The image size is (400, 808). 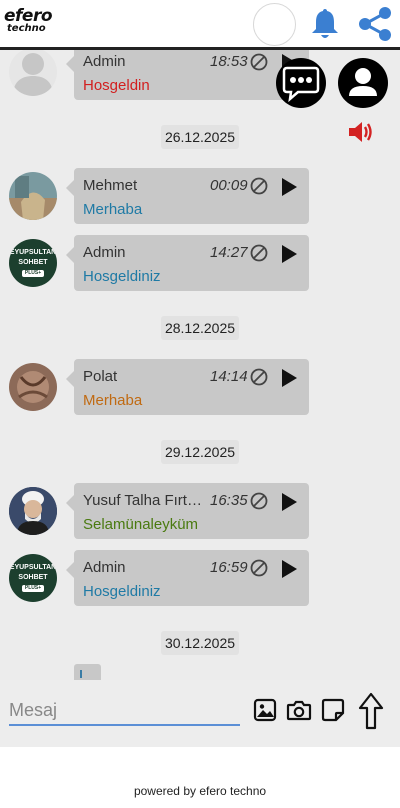 What do you see at coordinates (325, 24) in the screenshot?
I see `bell-icon` at bounding box center [325, 24].